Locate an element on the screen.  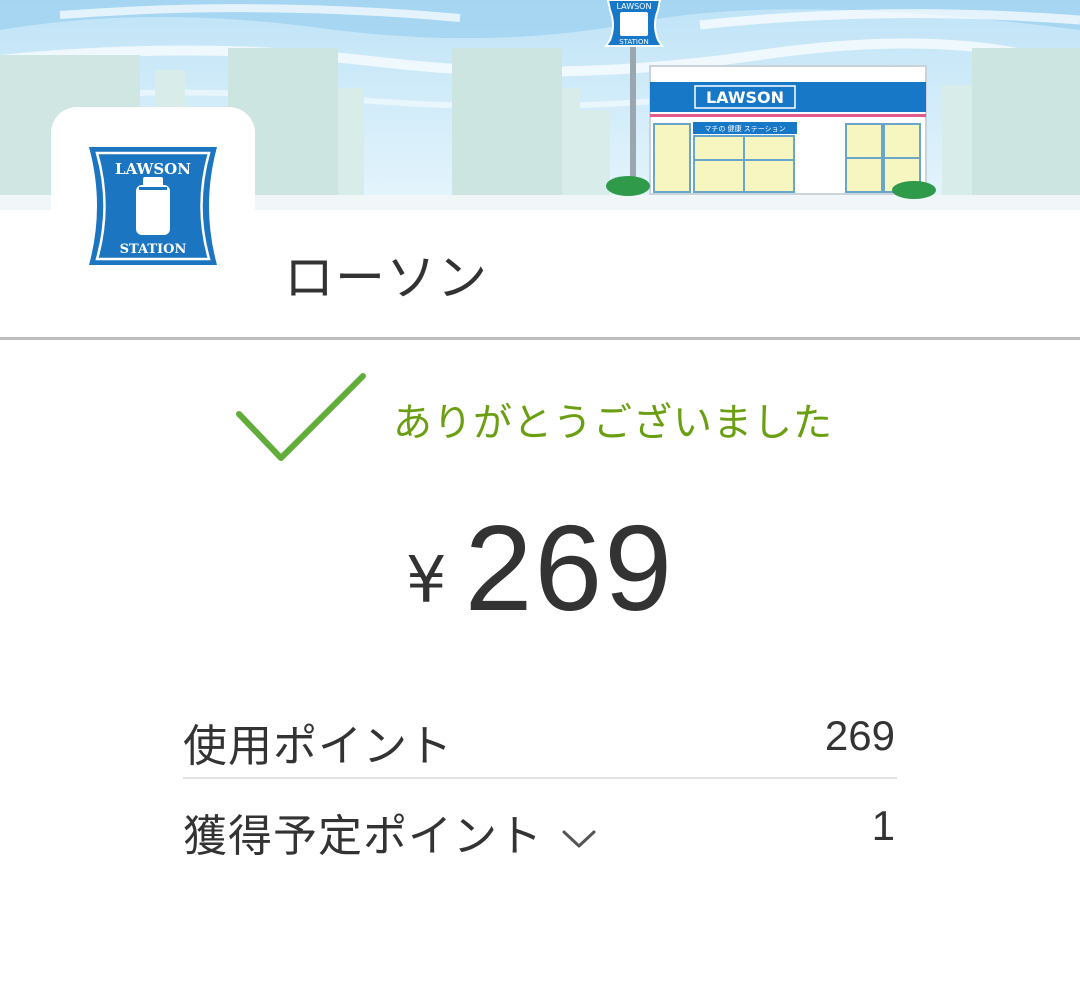
store-sign-text: LAWSON is located at coordinates (745, 97).